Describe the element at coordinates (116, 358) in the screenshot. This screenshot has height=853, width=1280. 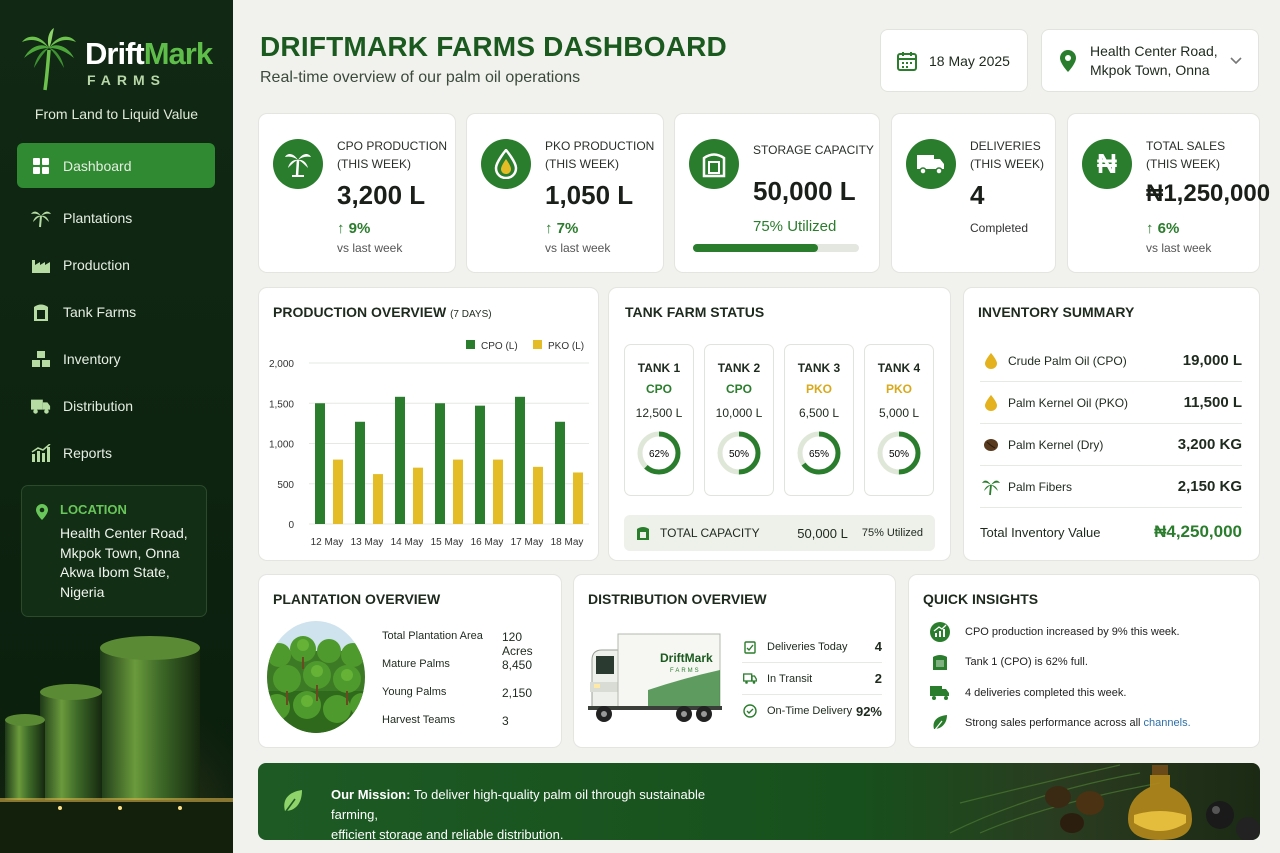
I see `nav-inventory: Inventory` at that location.